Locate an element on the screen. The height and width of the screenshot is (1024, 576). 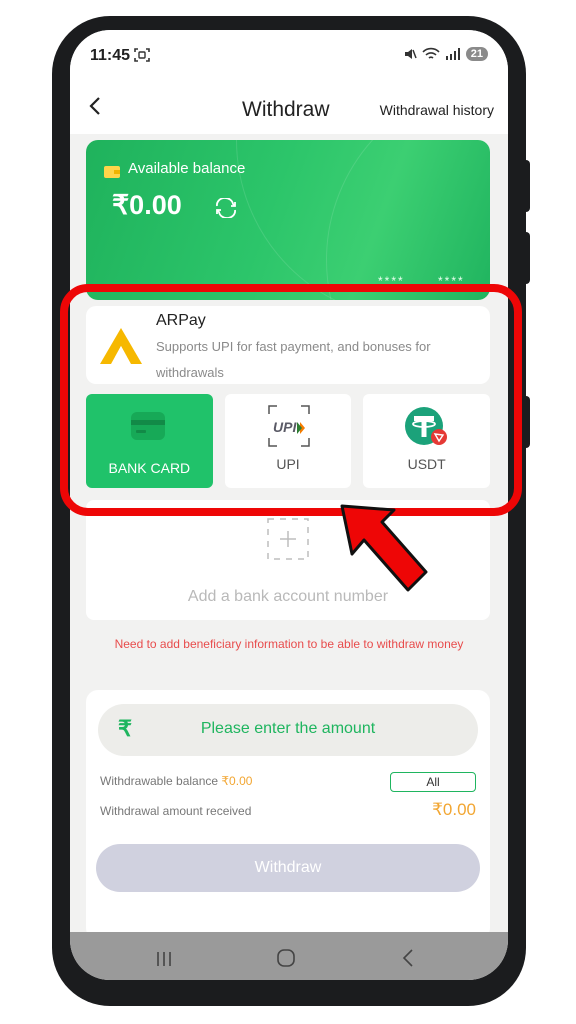
balance-card: Available balance ₹0.00 **** **** is located at coordinates (288, 220).